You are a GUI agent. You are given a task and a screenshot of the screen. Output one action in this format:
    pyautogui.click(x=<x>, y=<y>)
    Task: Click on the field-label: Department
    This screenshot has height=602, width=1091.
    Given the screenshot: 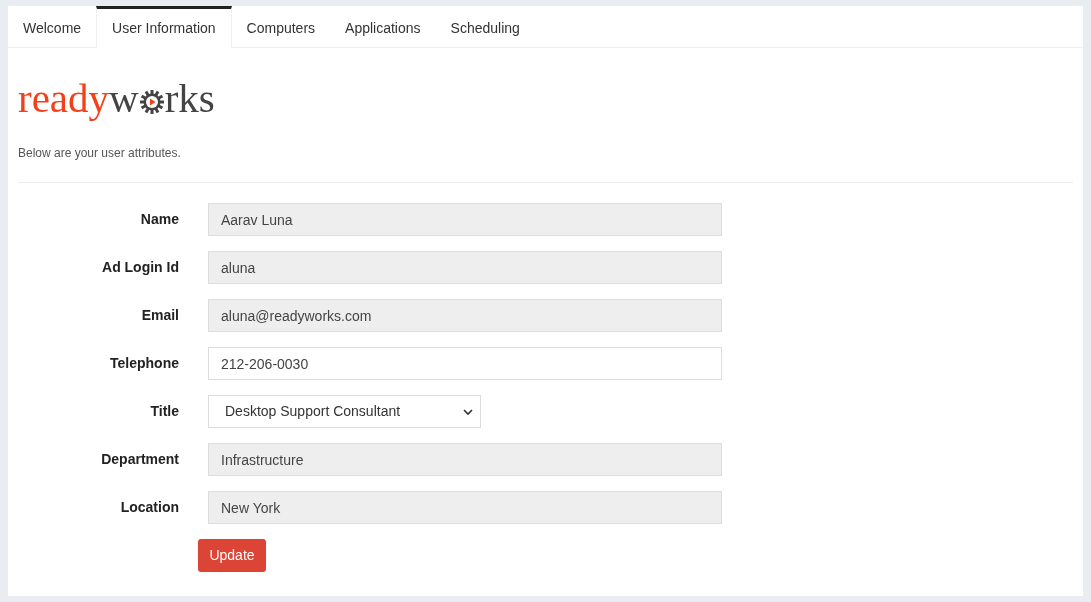 What is the action you would take?
    pyautogui.click(x=140, y=459)
    